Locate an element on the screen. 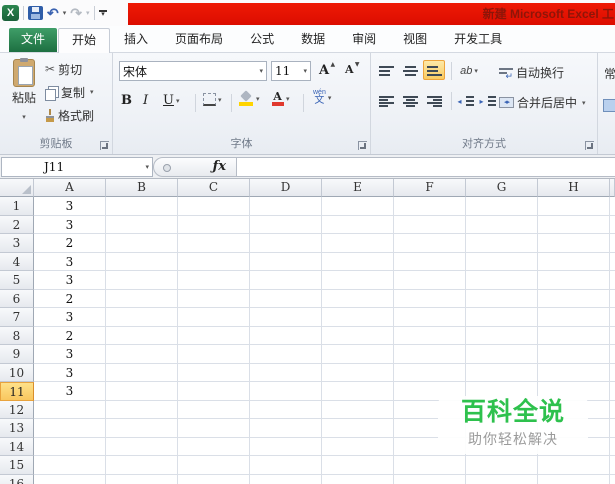  insert-function-icon: ƒx is located at coordinates (219, 166).